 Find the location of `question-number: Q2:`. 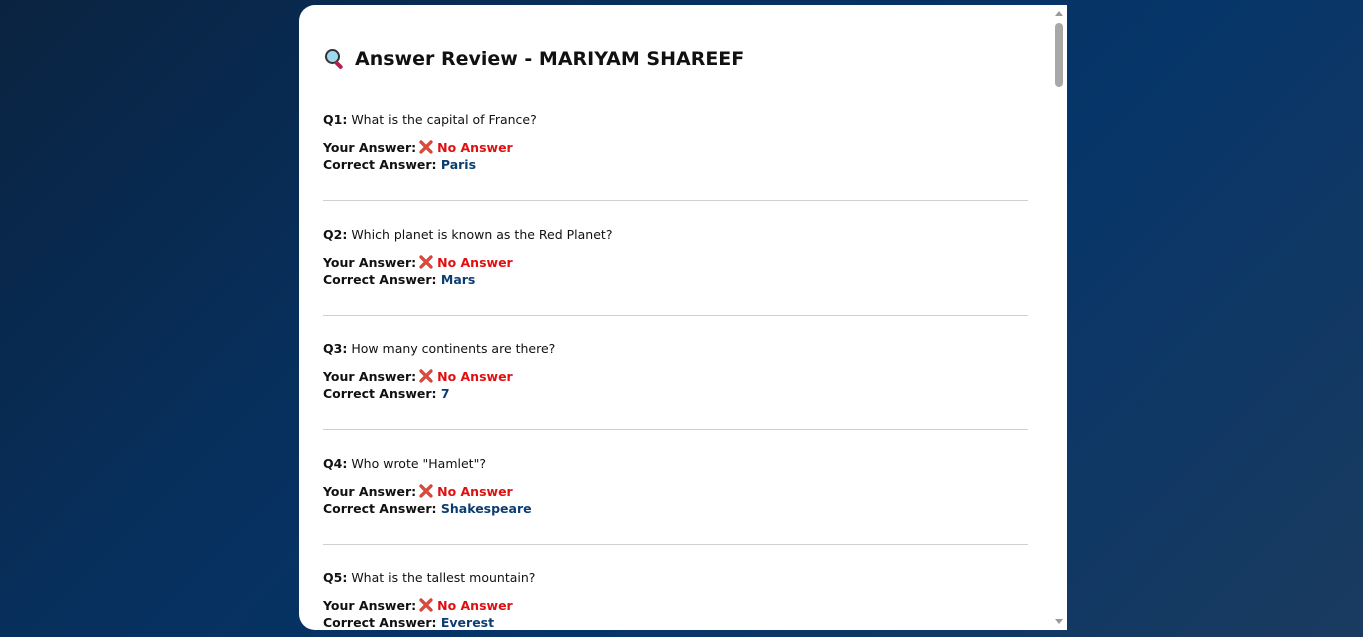

question-number: Q2: is located at coordinates (335, 234).